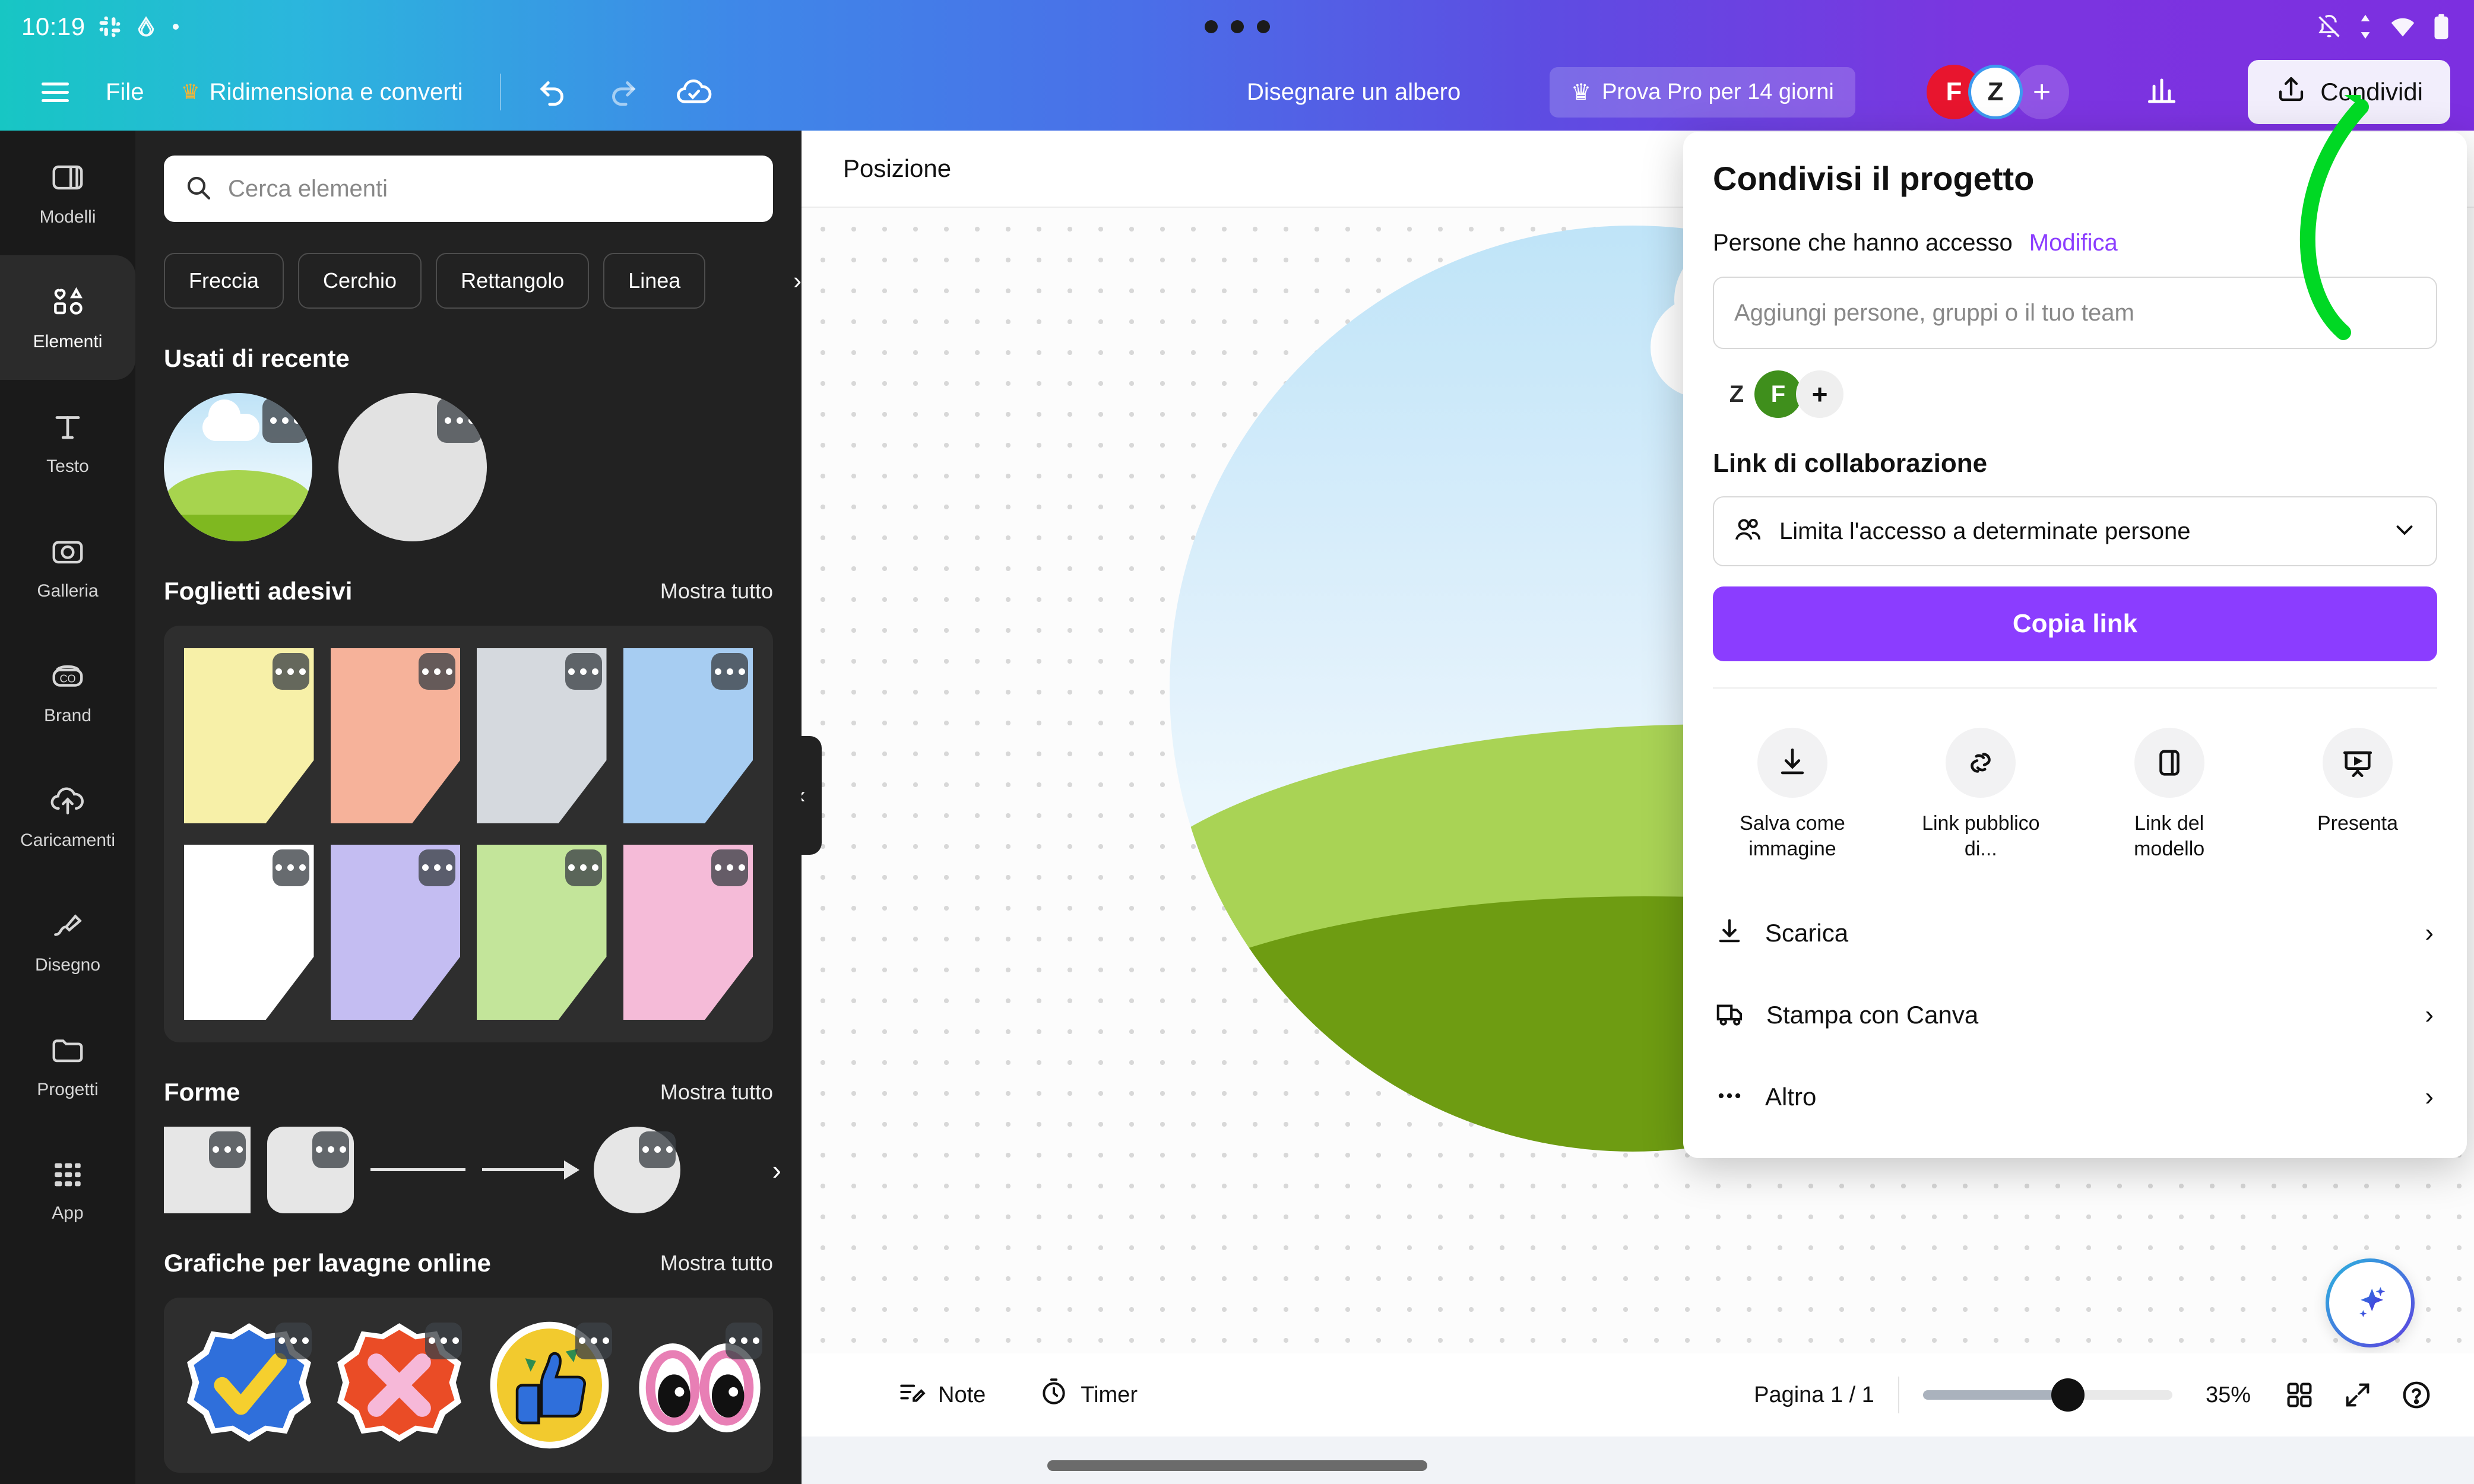 This screenshot has height=1484, width=2474. What do you see at coordinates (67, 442) in the screenshot?
I see `sidebar-item-testo: Testo` at bounding box center [67, 442].